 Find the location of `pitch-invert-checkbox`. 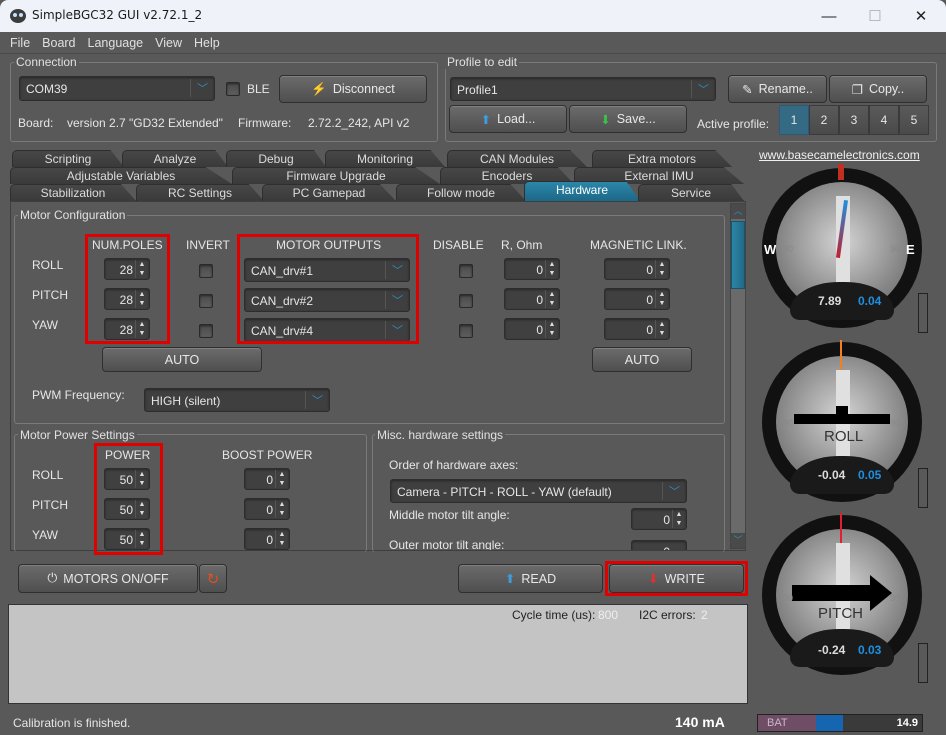

pitch-invert-checkbox is located at coordinates (206, 301).